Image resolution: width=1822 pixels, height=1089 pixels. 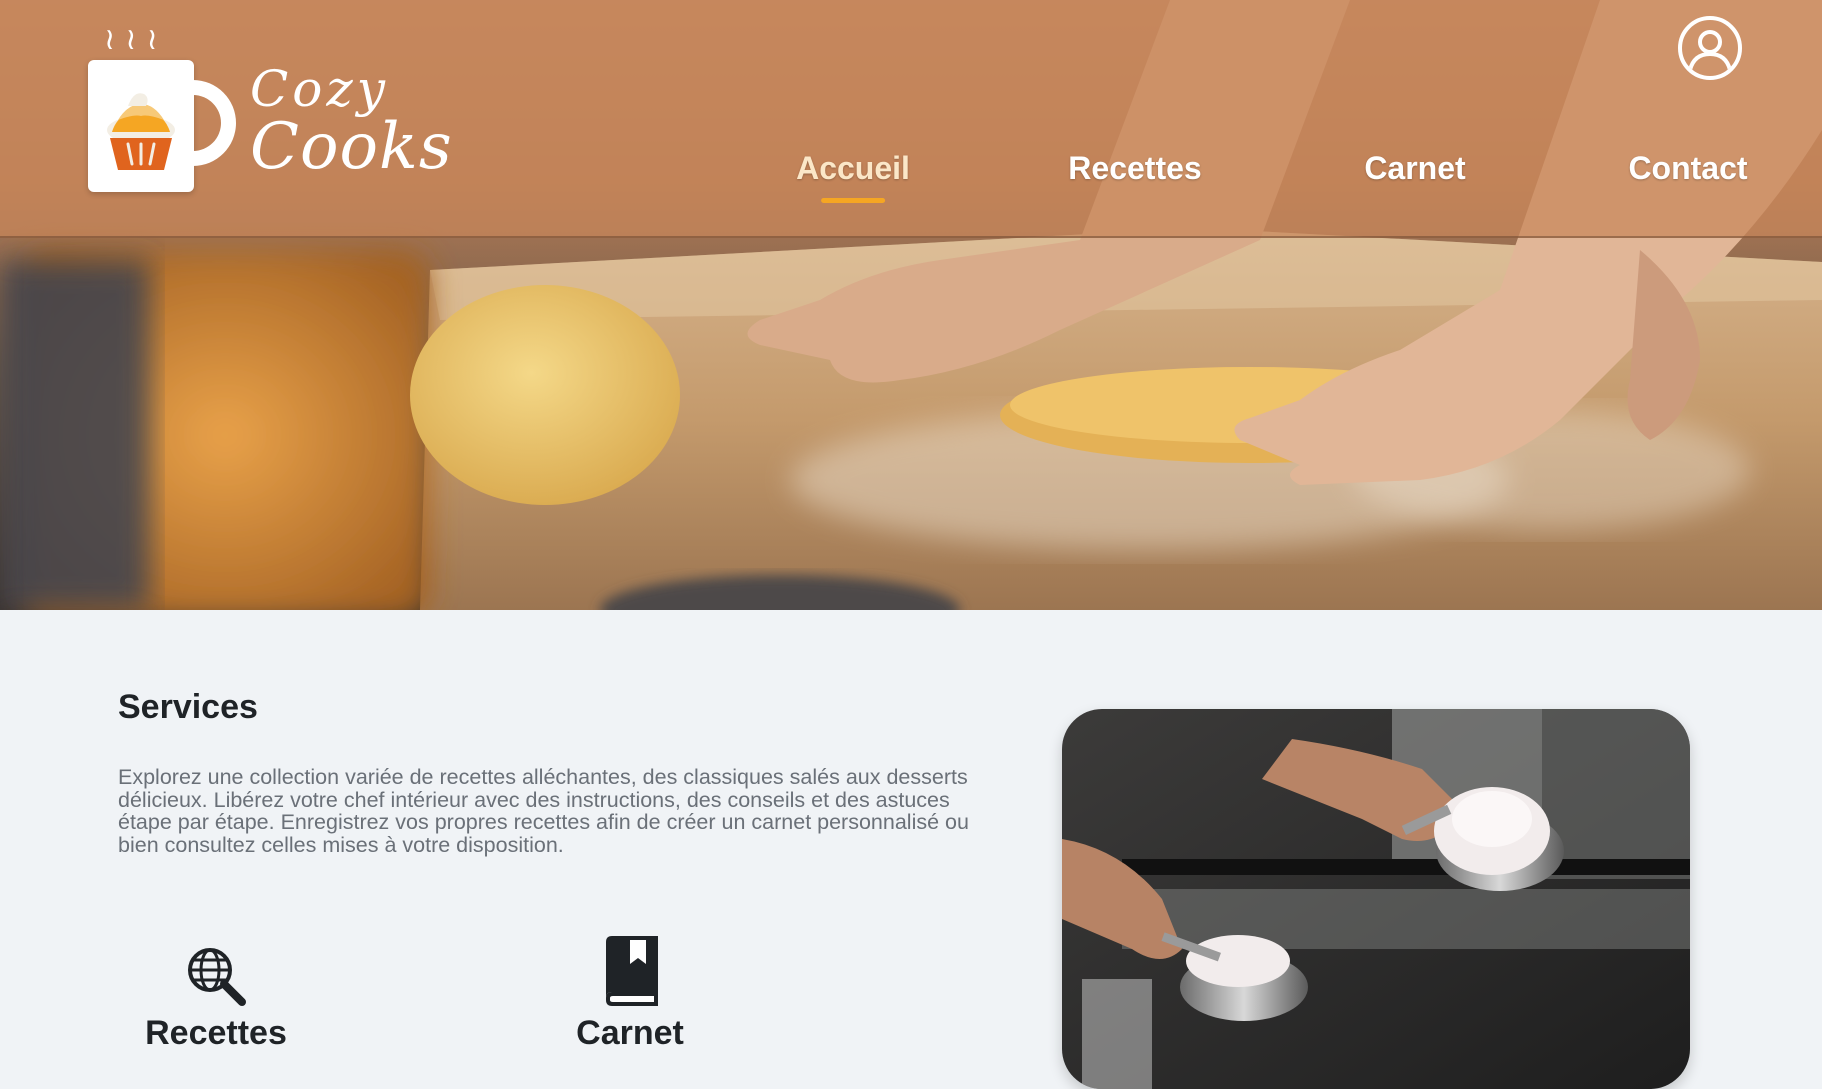 I want to click on nav-item-label: Accueil, so click(x=853, y=168).